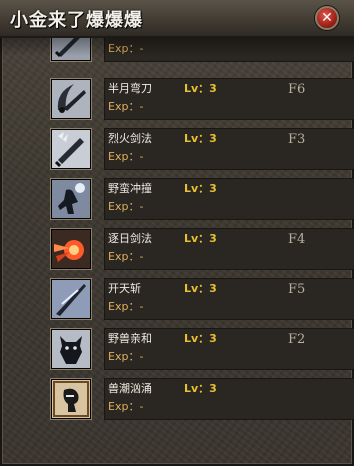 This screenshot has height=466, width=354. What do you see at coordinates (202, 349) in the screenshot?
I see `skill-row: 野兽亲和 Lv：3 Exp：- F2` at bounding box center [202, 349].